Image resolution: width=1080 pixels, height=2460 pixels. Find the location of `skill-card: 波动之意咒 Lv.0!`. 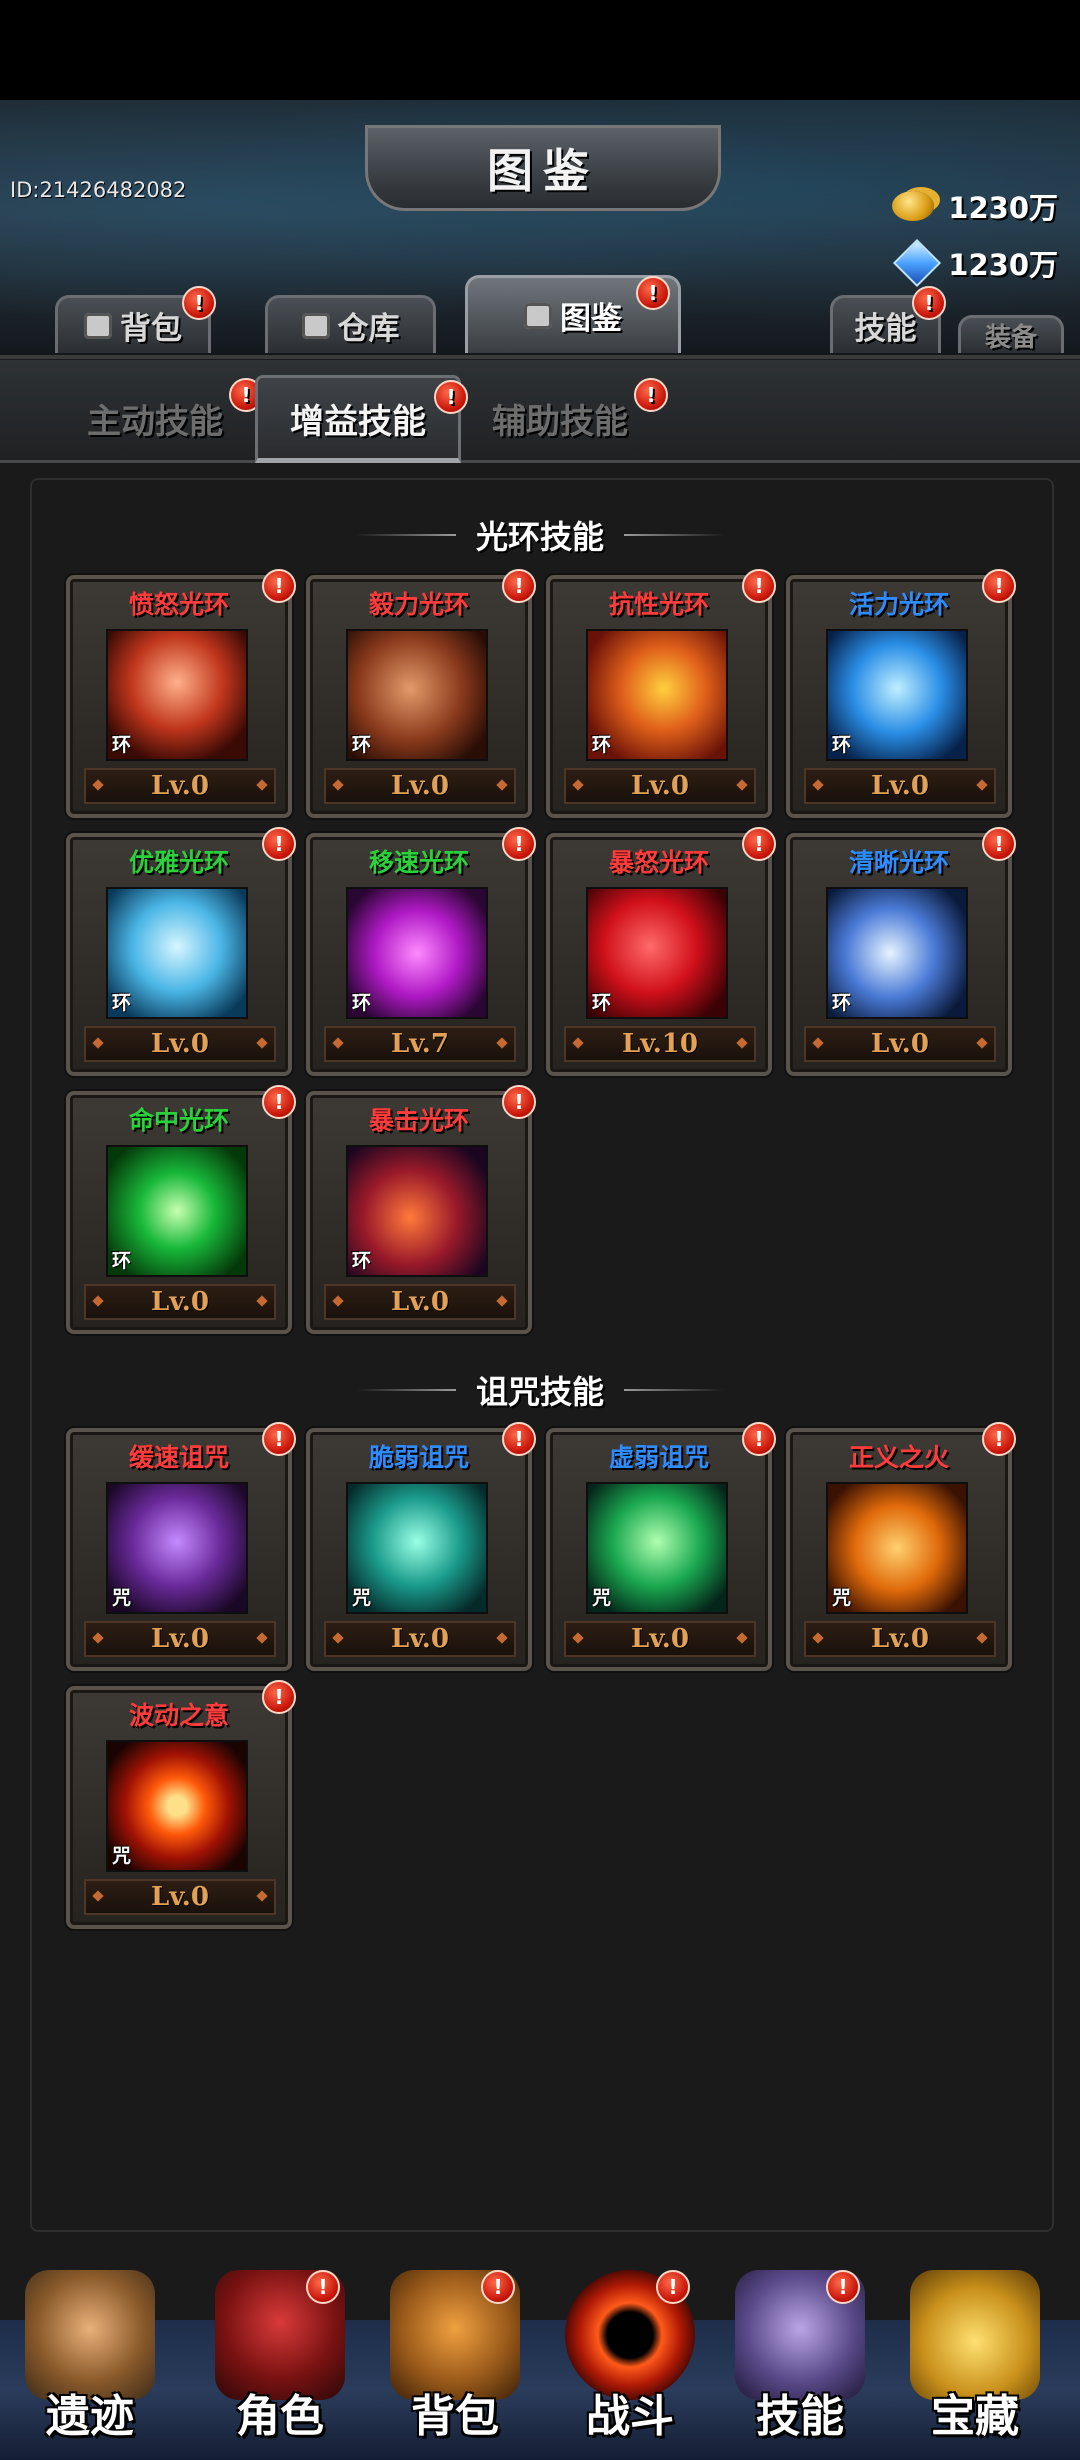

skill-card: 波动之意咒 Lv.0! is located at coordinates (181, 1804).